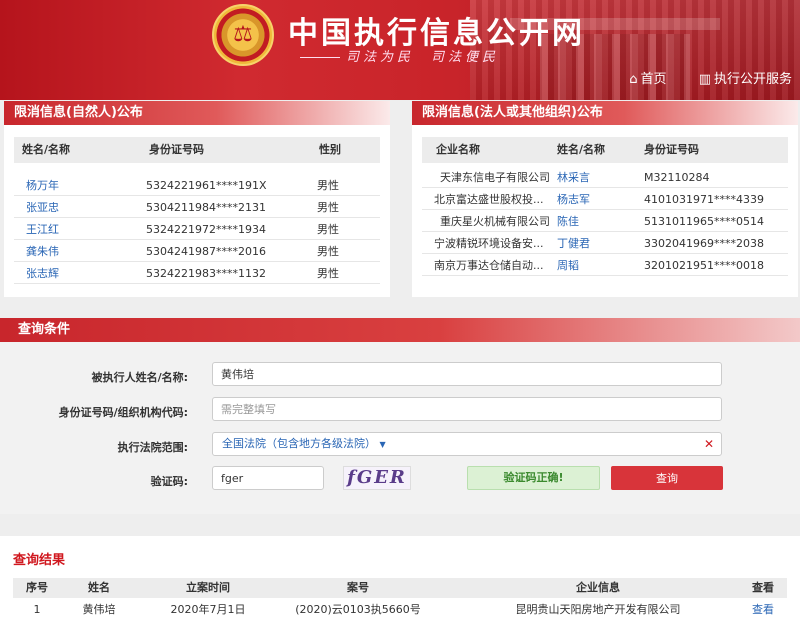  Describe the element at coordinates (467, 409) in the screenshot. I see `id-input` at that location.